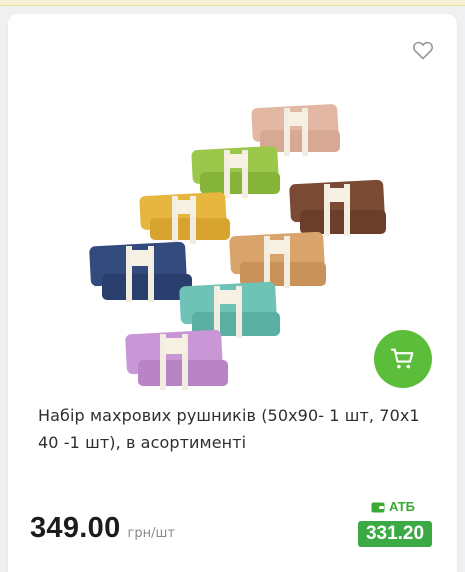  I want to click on price-value: 349.00, so click(75, 528).